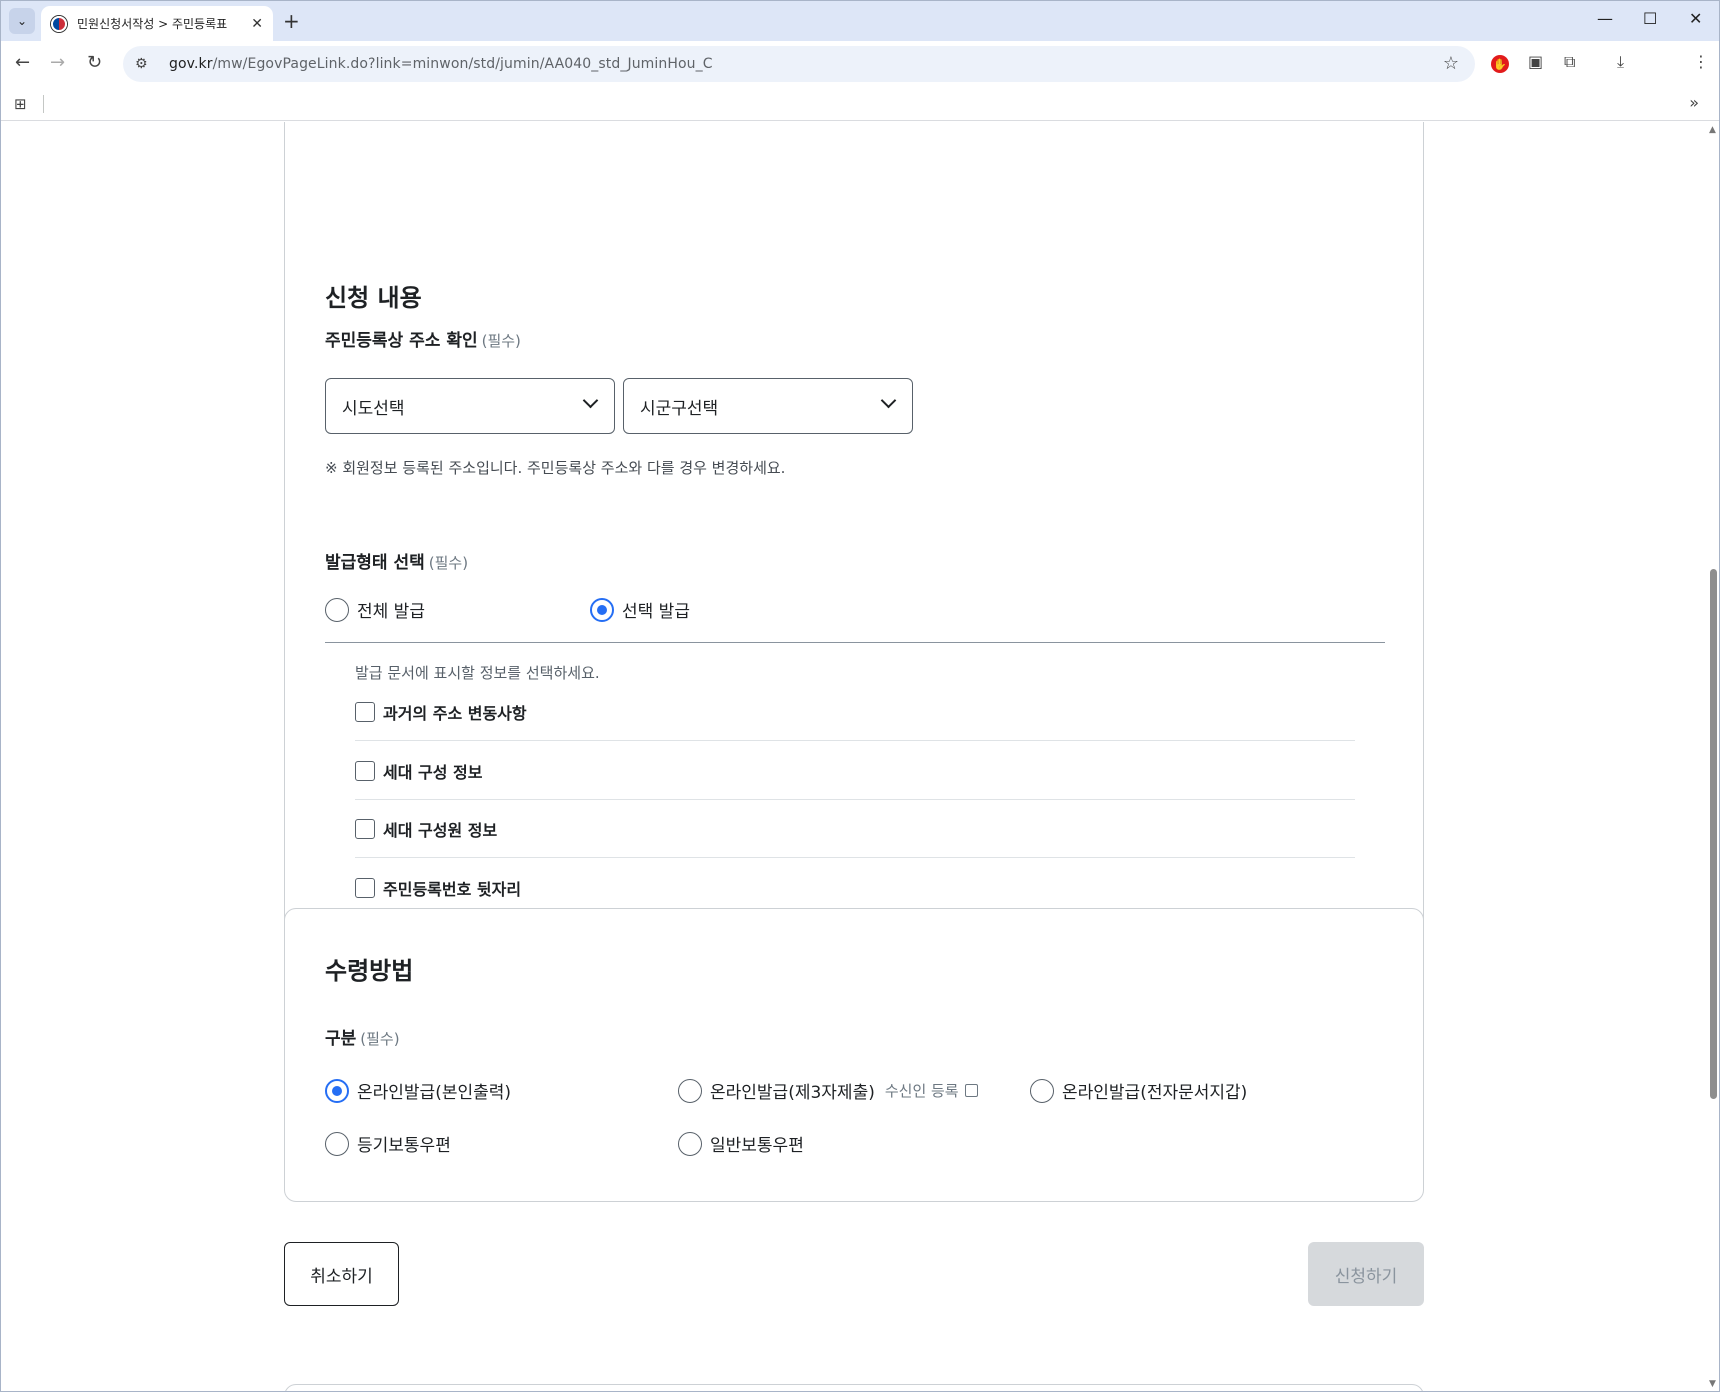  Describe the element at coordinates (855, 771) in the screenshot. I see `checkbox-row-household-info: 세대 구성 정보` at that location.